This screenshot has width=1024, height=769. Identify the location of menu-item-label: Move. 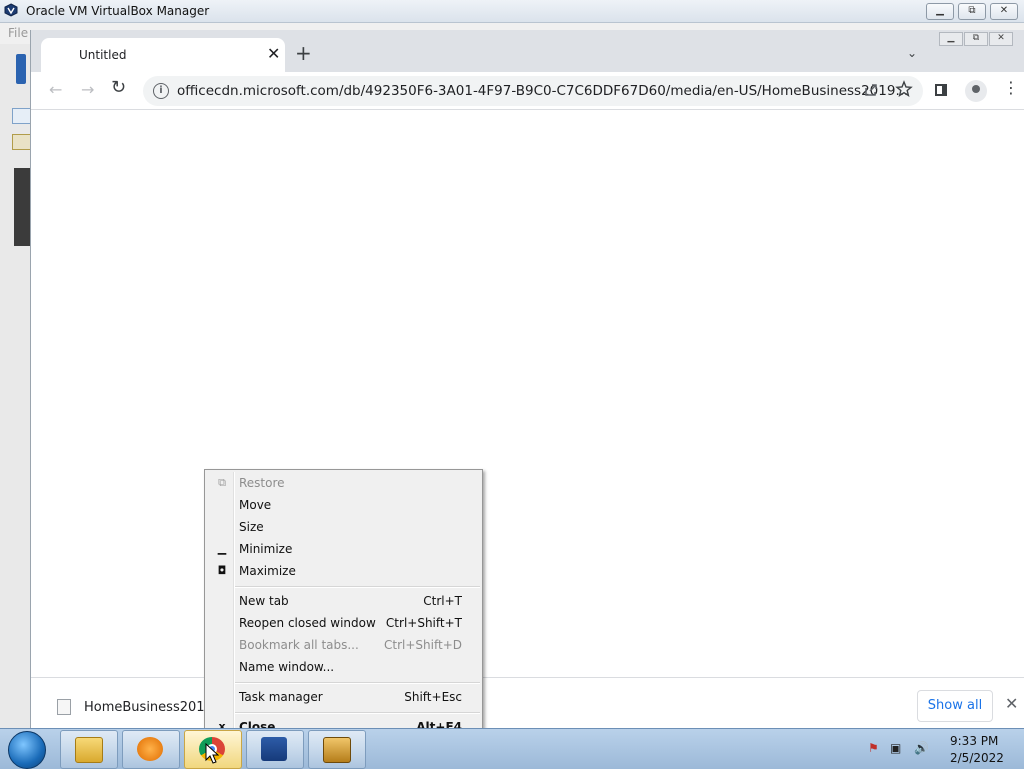
(255, 505).